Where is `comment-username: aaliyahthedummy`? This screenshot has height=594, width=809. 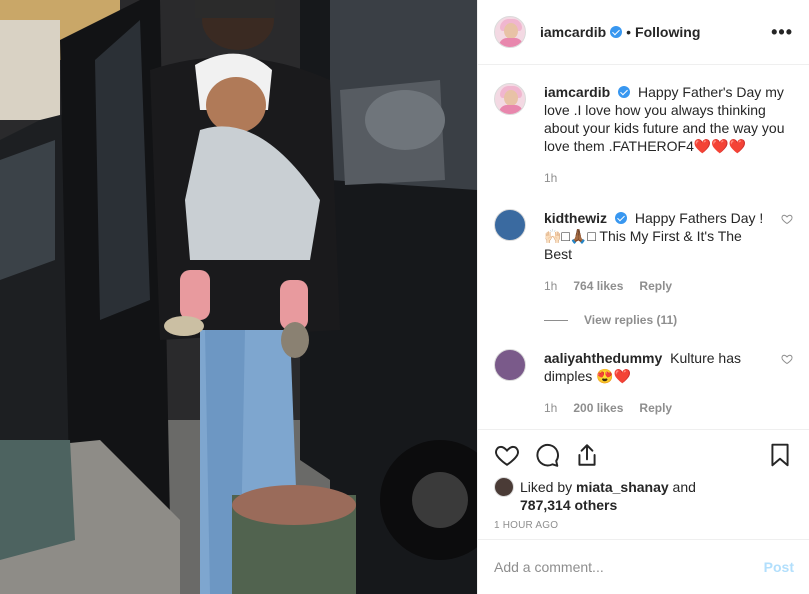 comment-username: aaliyahthedummy is located at coordinates (603, 358).